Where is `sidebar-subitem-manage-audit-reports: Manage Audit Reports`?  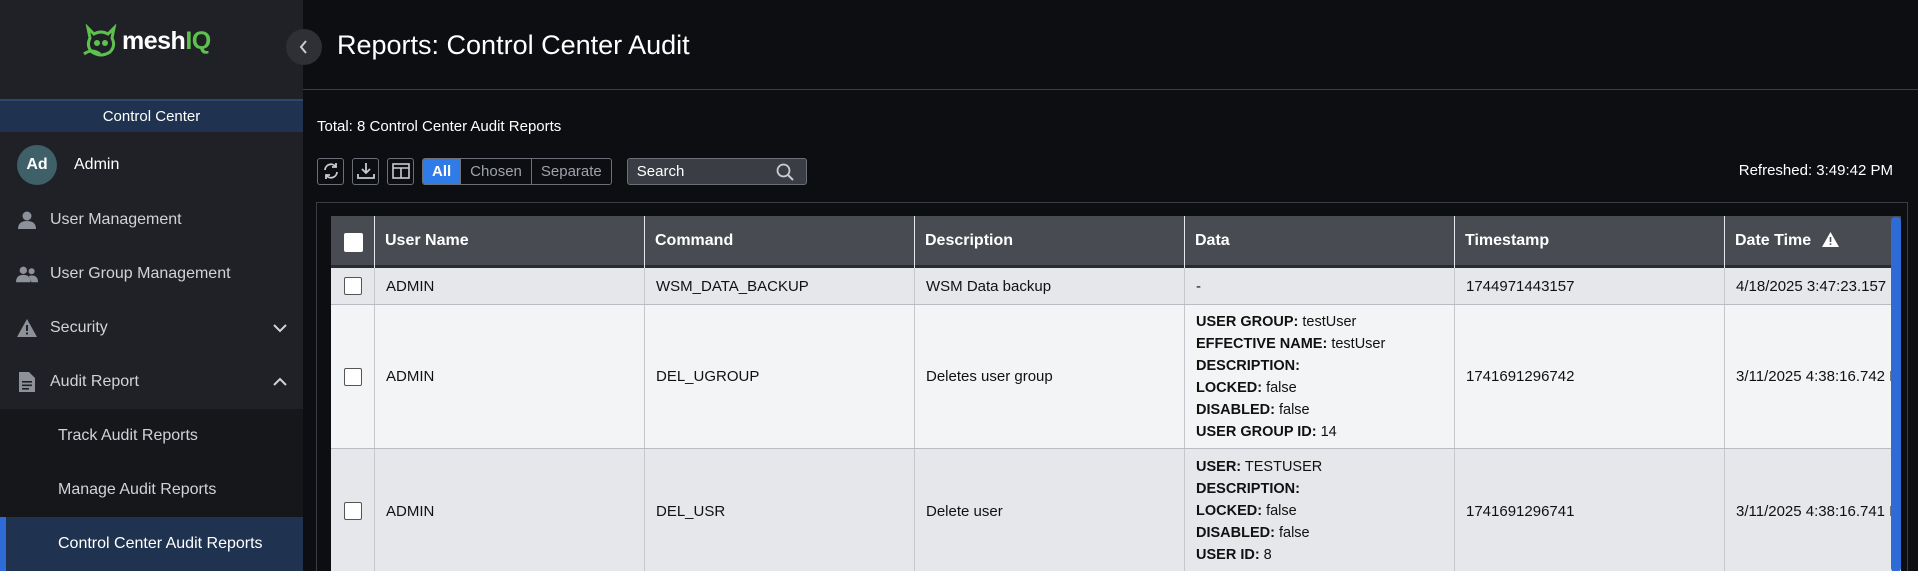
sidebar-subitem-manage-audit-reports: Manage Audit Reports is located at coordinates (151, 490).